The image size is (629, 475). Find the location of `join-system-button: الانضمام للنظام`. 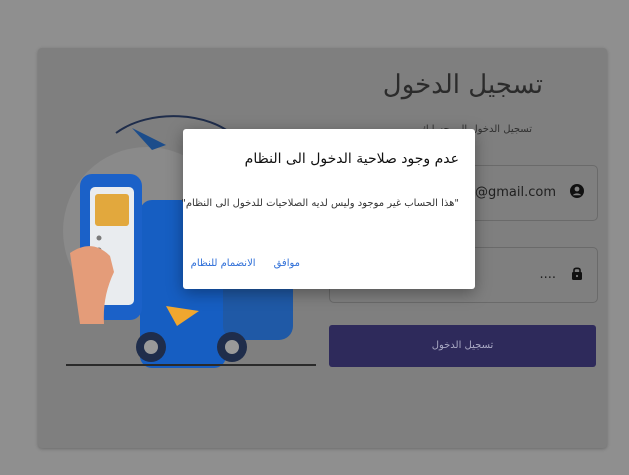

join-system-button: الانضمام للنظام is located at coordinates (223, 263).